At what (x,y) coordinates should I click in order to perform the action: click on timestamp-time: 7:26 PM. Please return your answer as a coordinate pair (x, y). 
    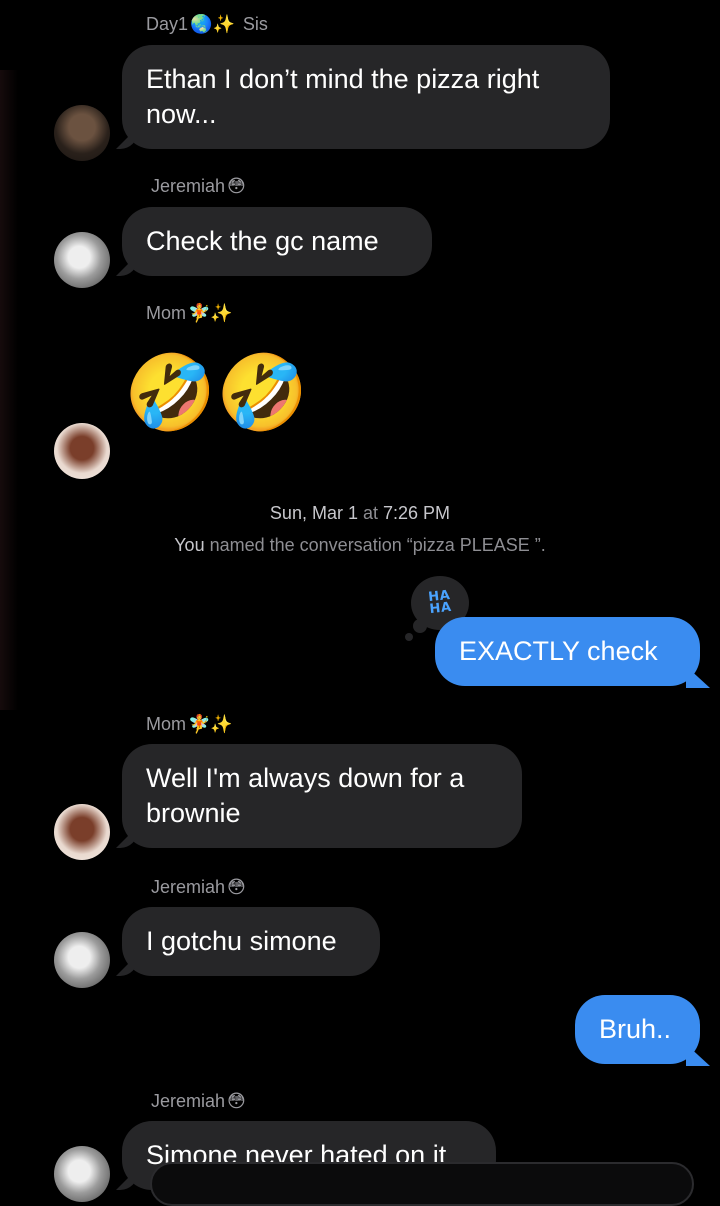
    Looking at the image, I should click on (417, 513).